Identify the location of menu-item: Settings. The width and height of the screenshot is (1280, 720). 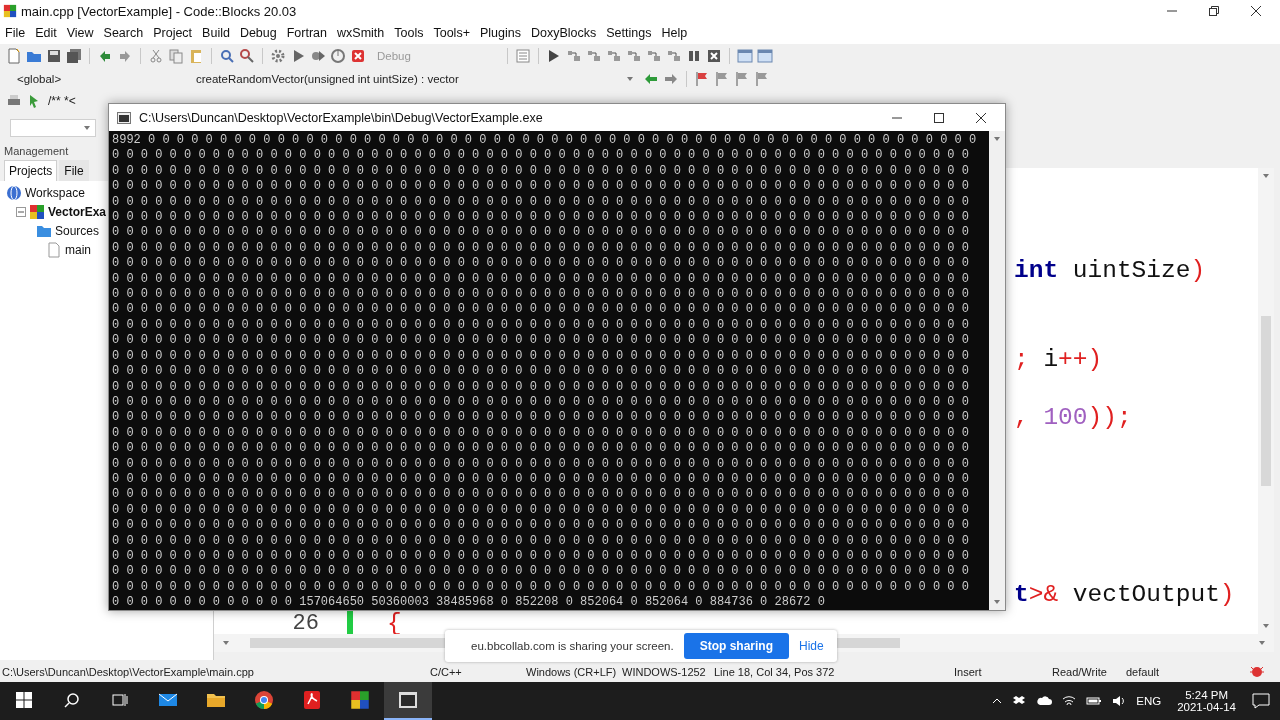
(629, 33).